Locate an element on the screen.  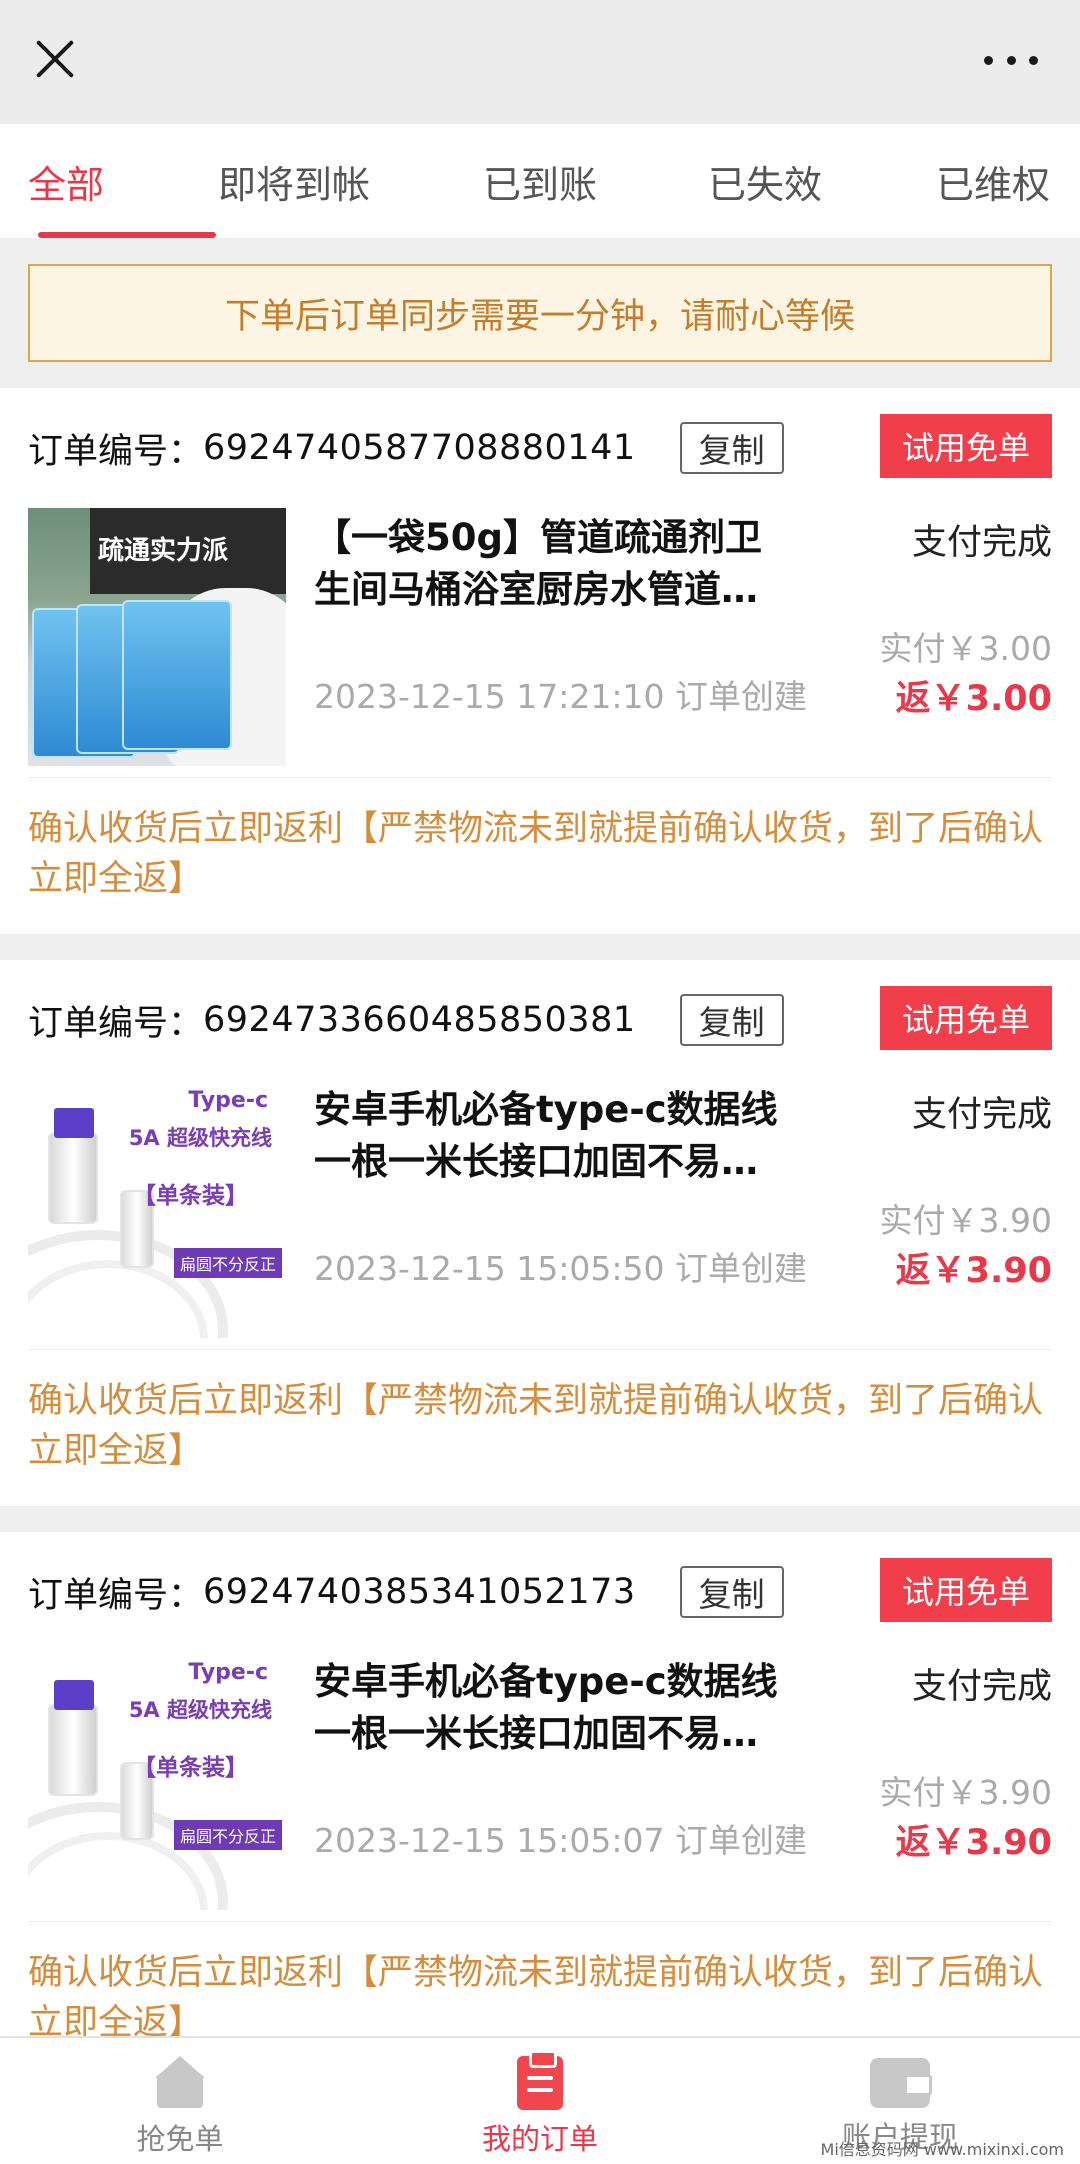
home-icon is located at coordinates (180, 2083).